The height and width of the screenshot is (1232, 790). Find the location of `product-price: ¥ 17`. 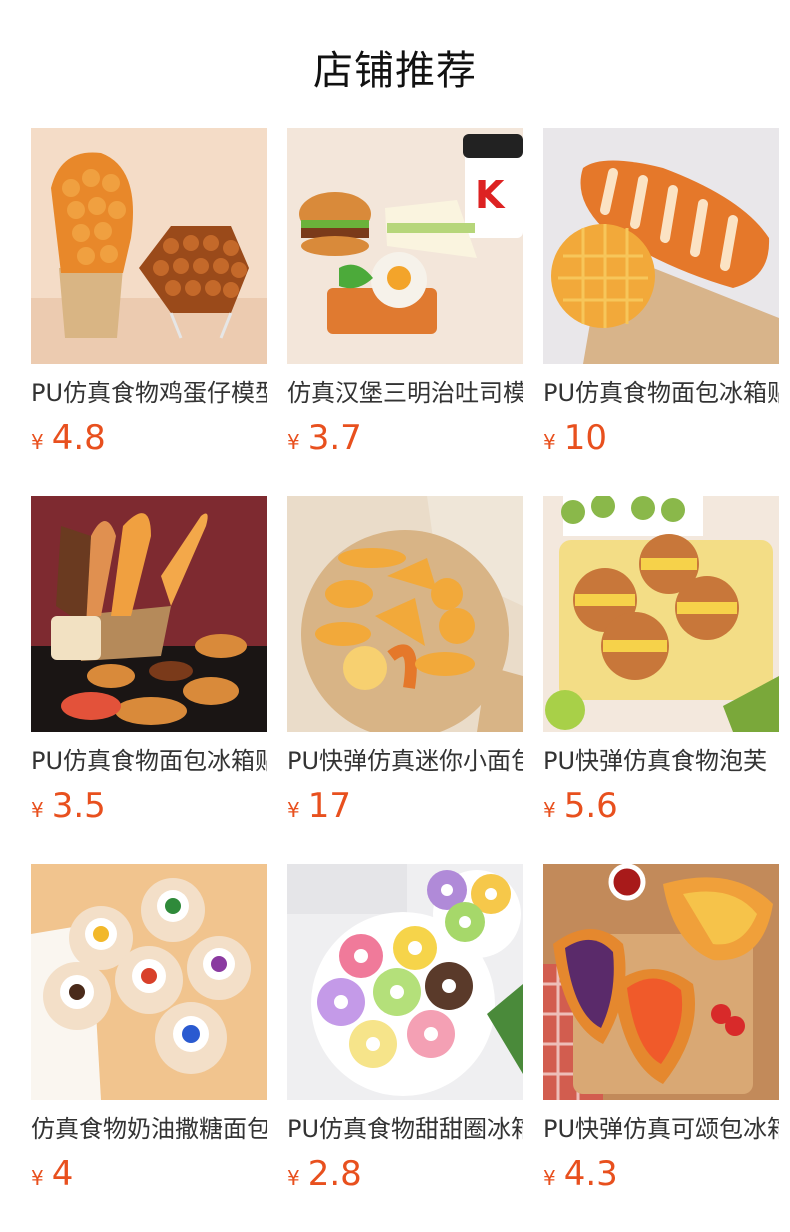

product-price: ¥ 17 is located at coordinates (405, 806).